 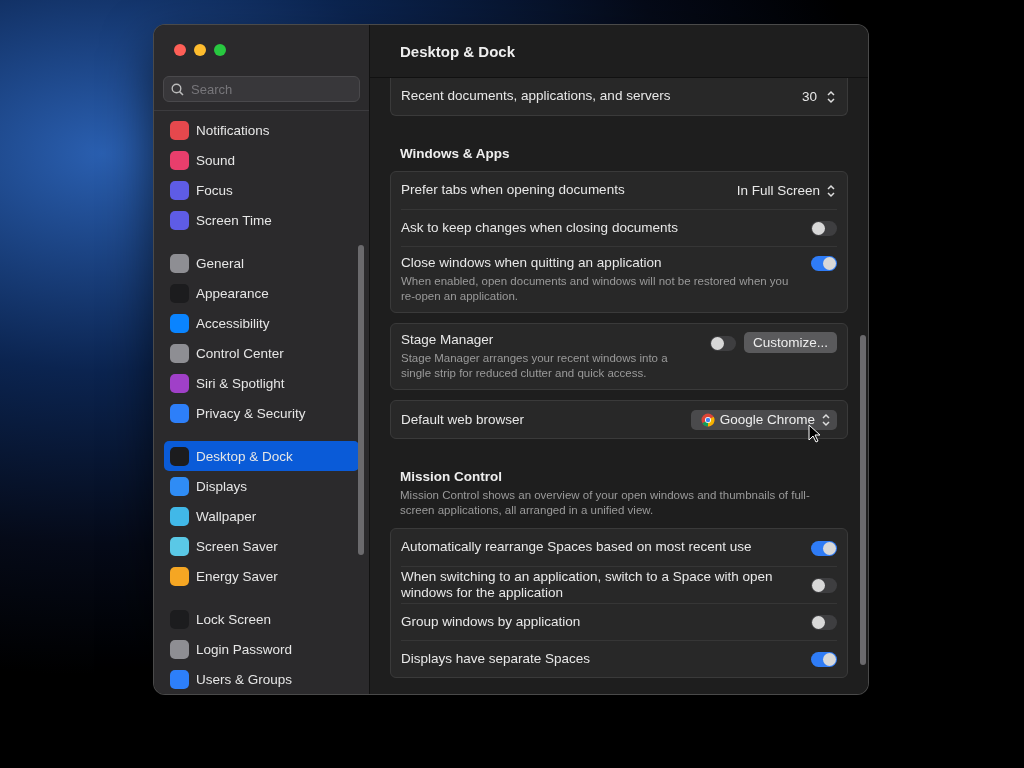 What do you see at coordinates (261, 353) in the screenshot?
I see `sidebar-item: Control Center` at bounding box center [261, 353].